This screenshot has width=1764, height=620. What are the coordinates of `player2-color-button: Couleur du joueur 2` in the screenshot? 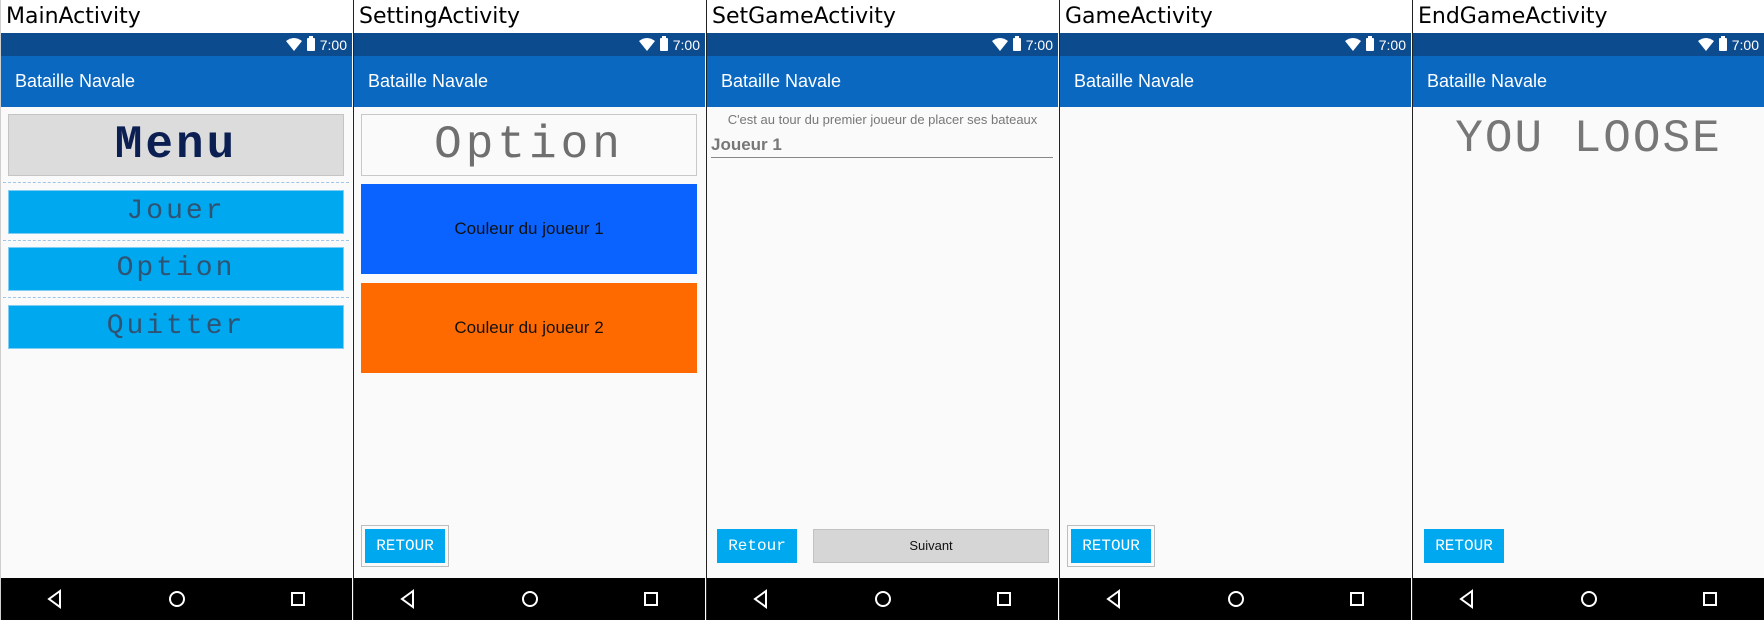 It's located at (529, 328).